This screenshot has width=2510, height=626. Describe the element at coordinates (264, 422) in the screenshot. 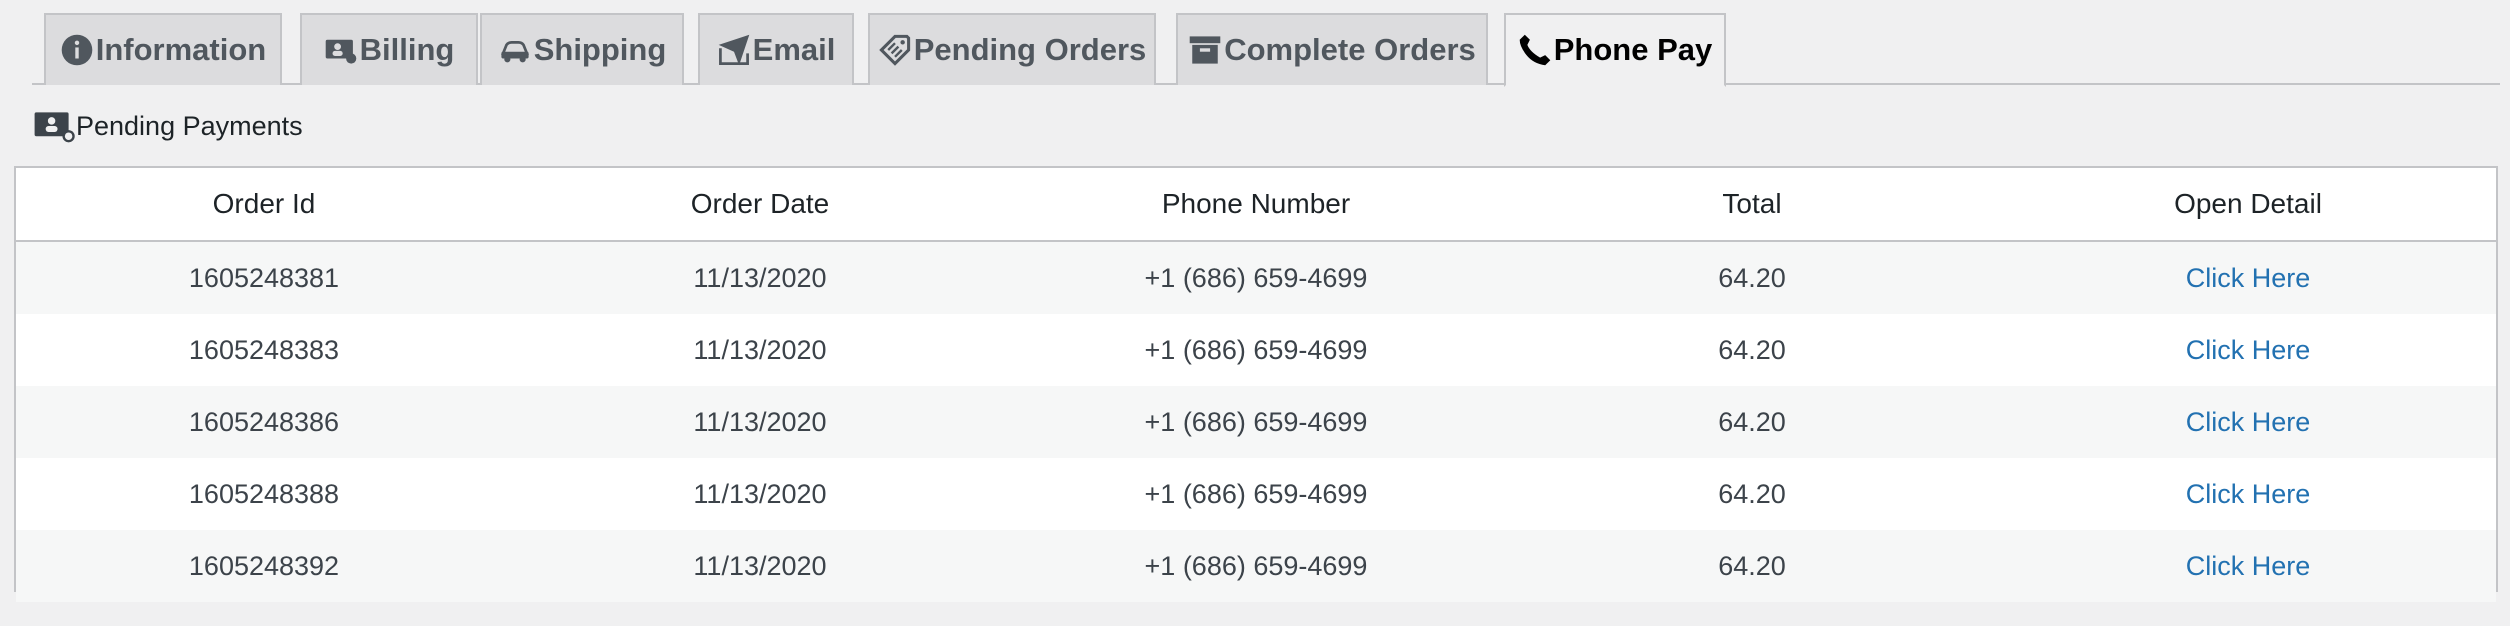

I see `order-id-cell: 1605248386` at that location.